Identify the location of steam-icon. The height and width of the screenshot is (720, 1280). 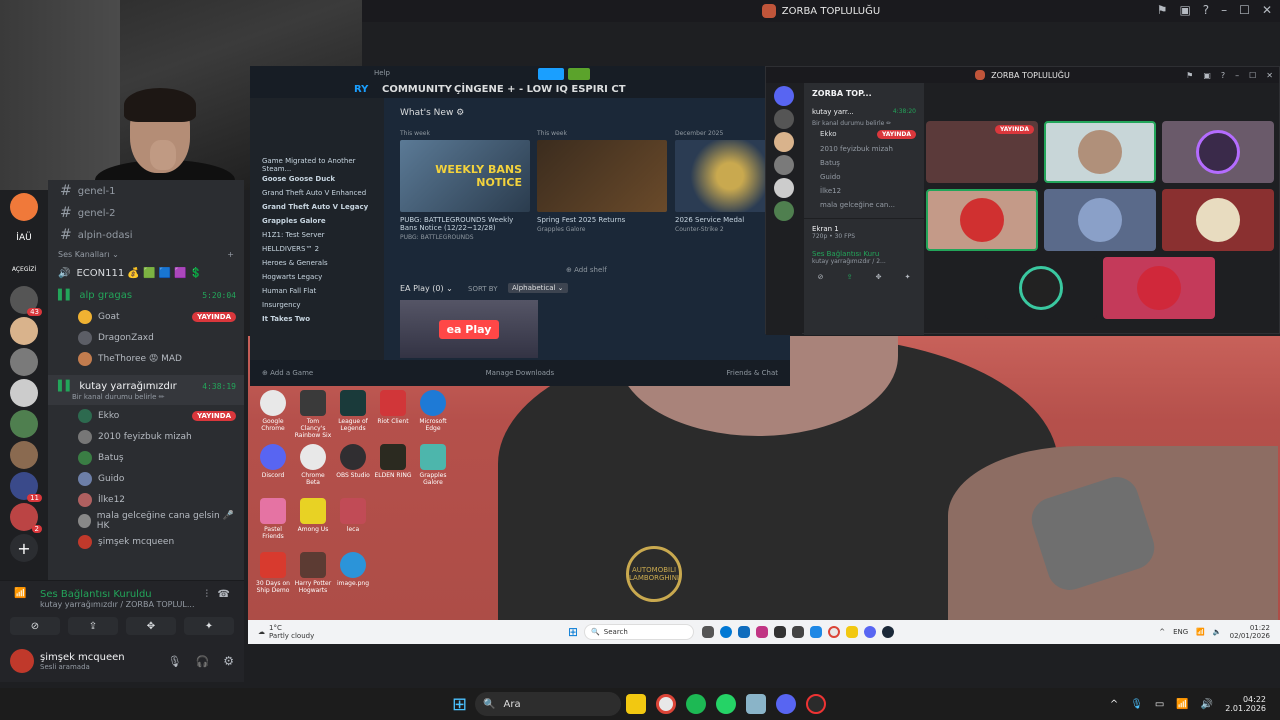
(888, 632).